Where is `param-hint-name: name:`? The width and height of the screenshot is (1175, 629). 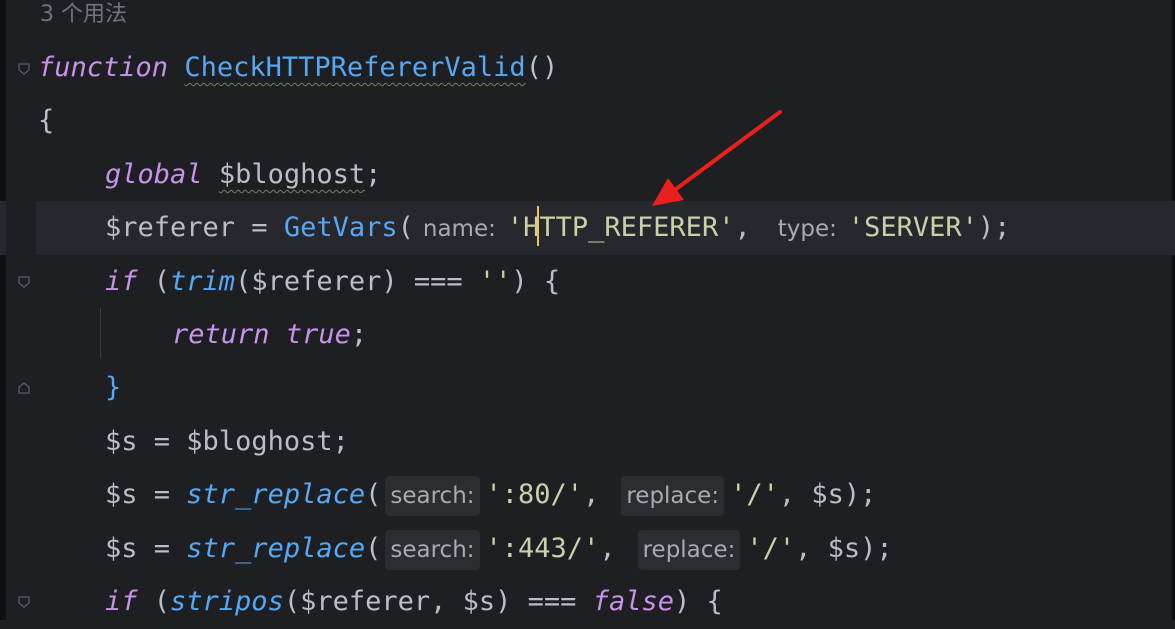 param-hint-name: name: is located at coordinates (459, 228).